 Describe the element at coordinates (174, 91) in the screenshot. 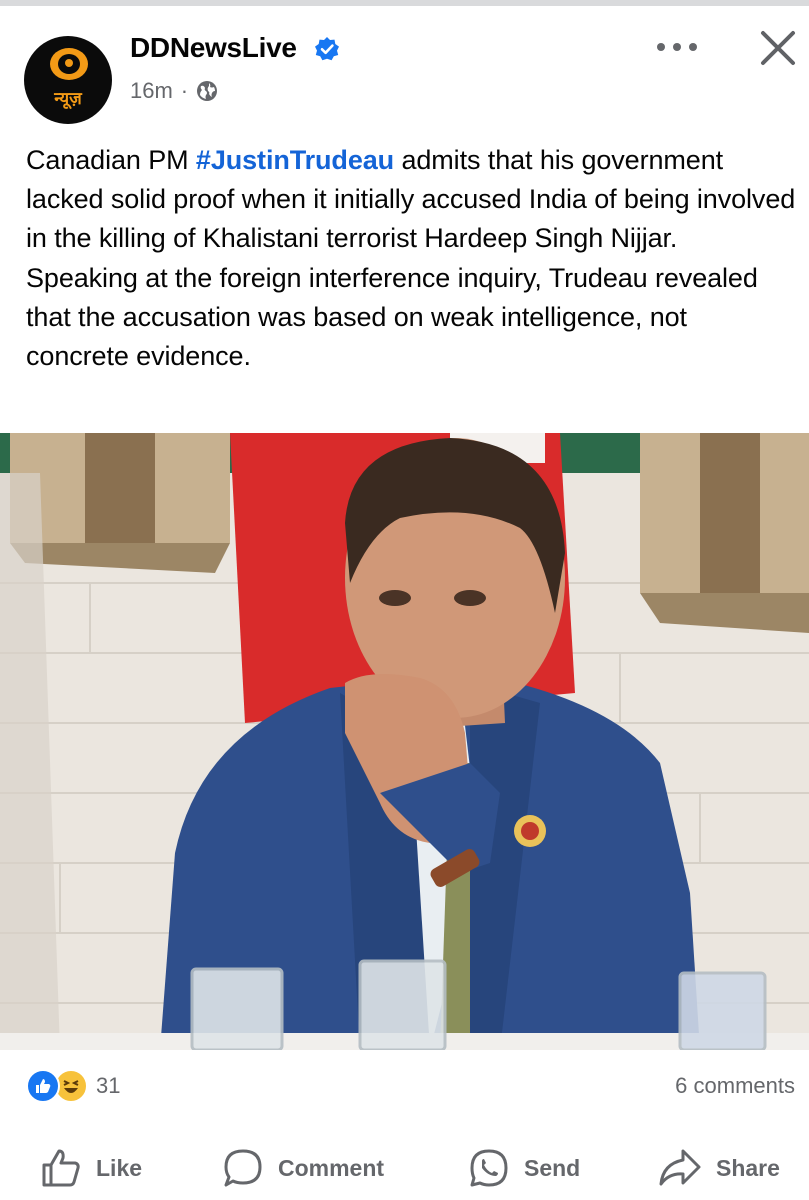

I see `post-meta: 16m ·` at that location.